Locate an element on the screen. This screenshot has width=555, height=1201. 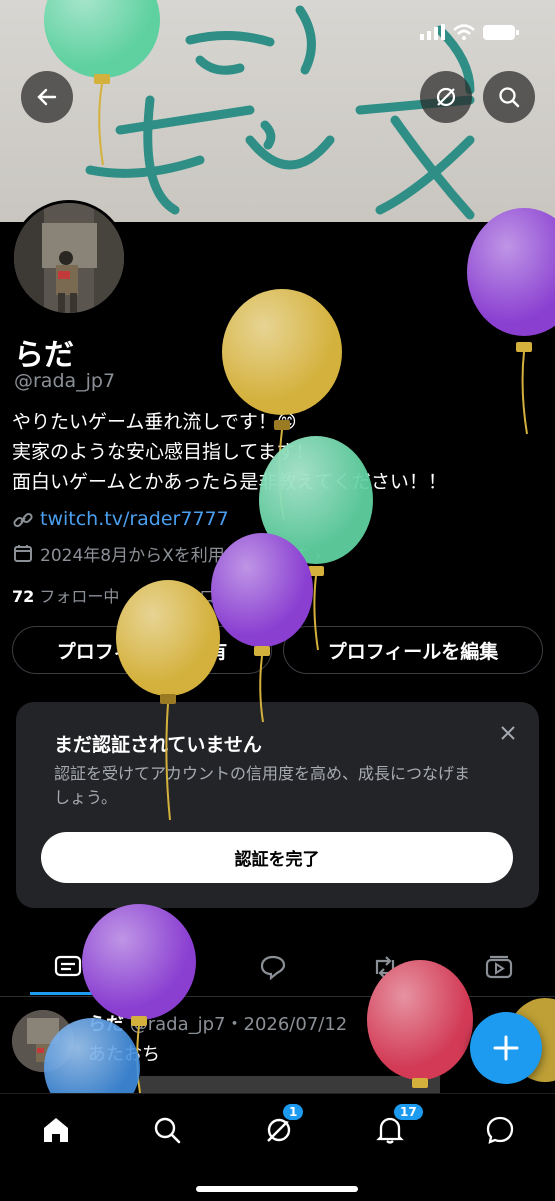
post-header: らだ @rada_jp7・2026/07/12 is located at coordinates (217, 1023).